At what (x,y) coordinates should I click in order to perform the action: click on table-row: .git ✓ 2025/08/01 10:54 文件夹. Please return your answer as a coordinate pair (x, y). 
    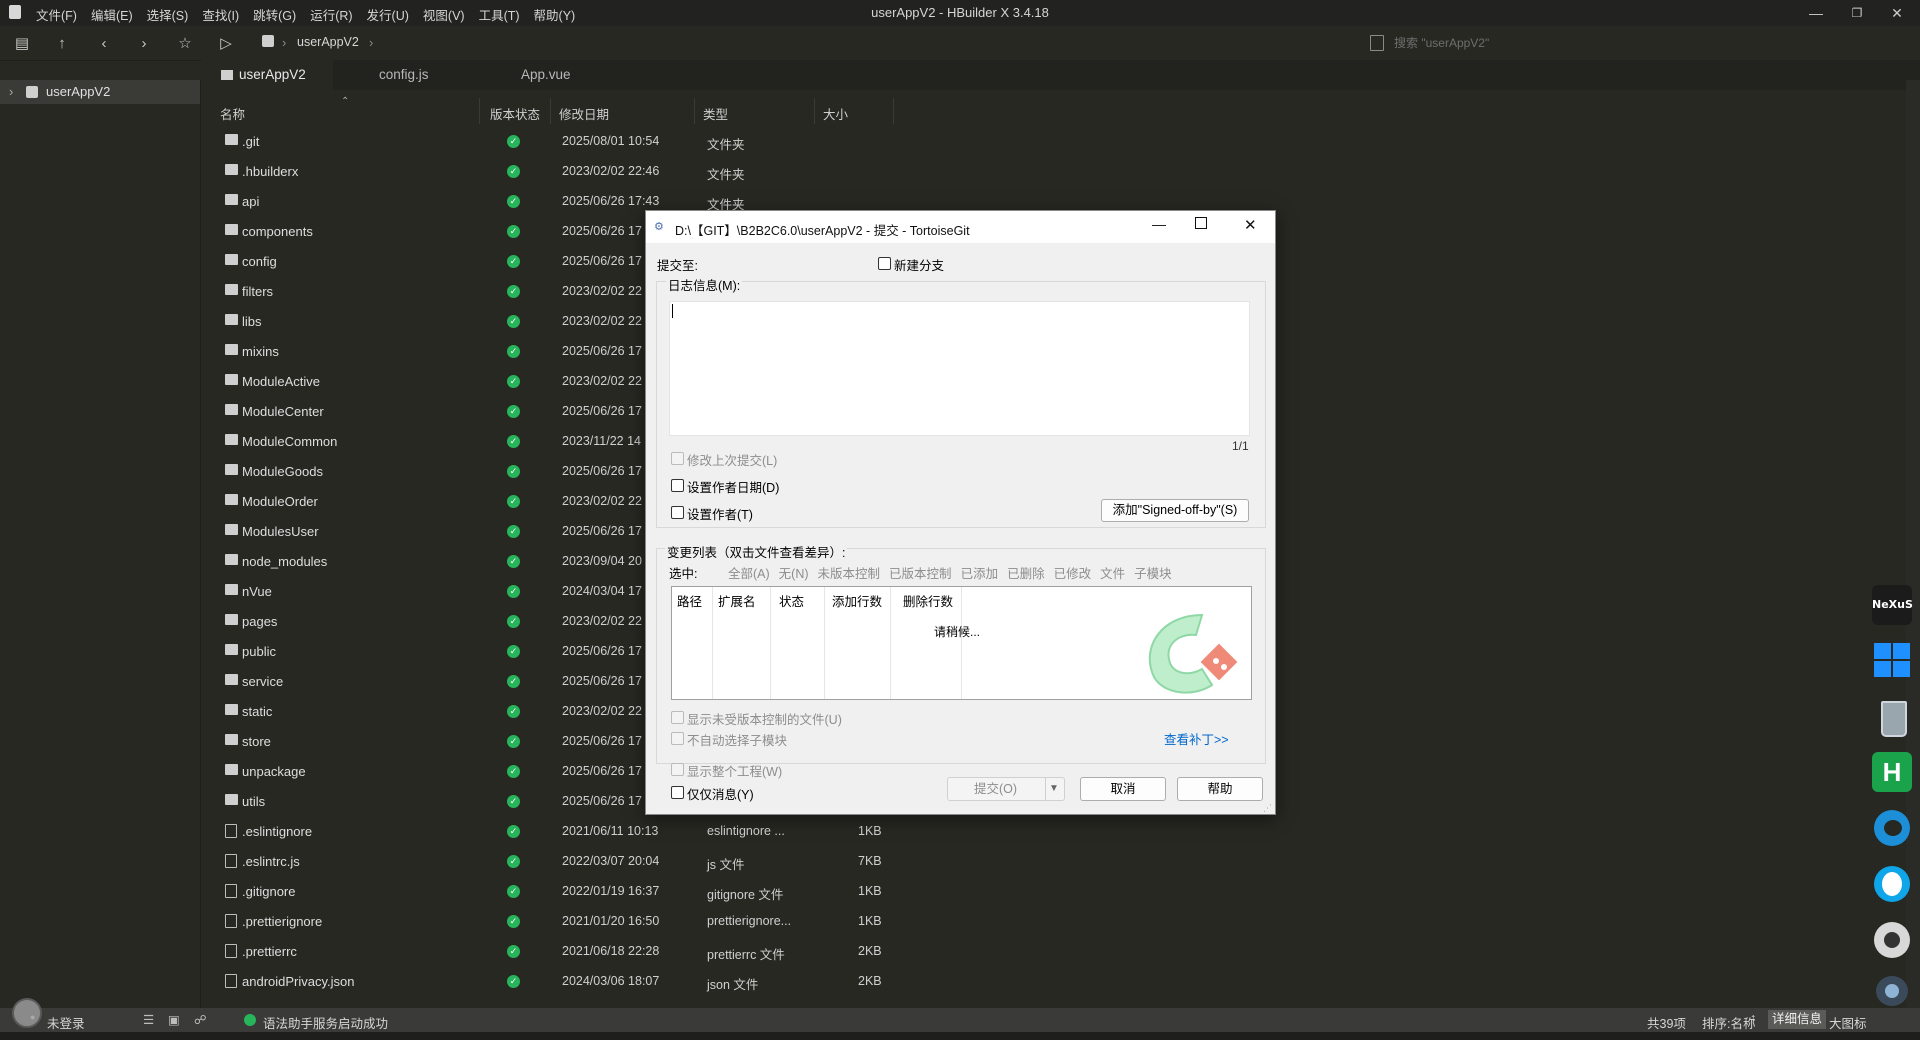
    Looking at the image, I should click on (1060, 142).